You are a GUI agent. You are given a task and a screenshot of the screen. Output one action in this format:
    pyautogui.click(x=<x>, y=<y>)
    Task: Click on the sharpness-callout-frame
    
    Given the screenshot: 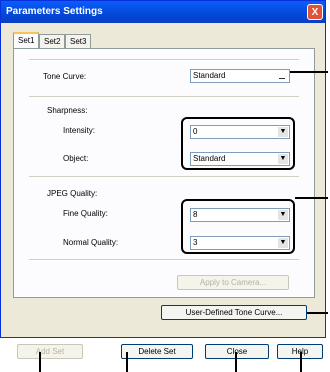 What is the action you would take?
    pyautogui.click(x=238, y=143)
    